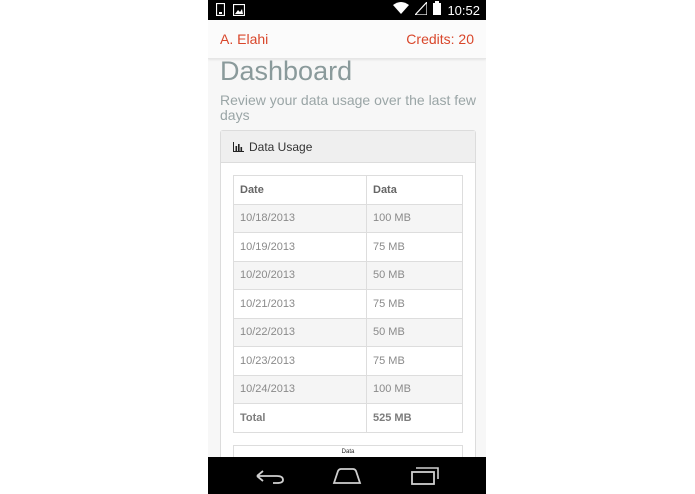  I want to click on back-icon, so click(270, 477).